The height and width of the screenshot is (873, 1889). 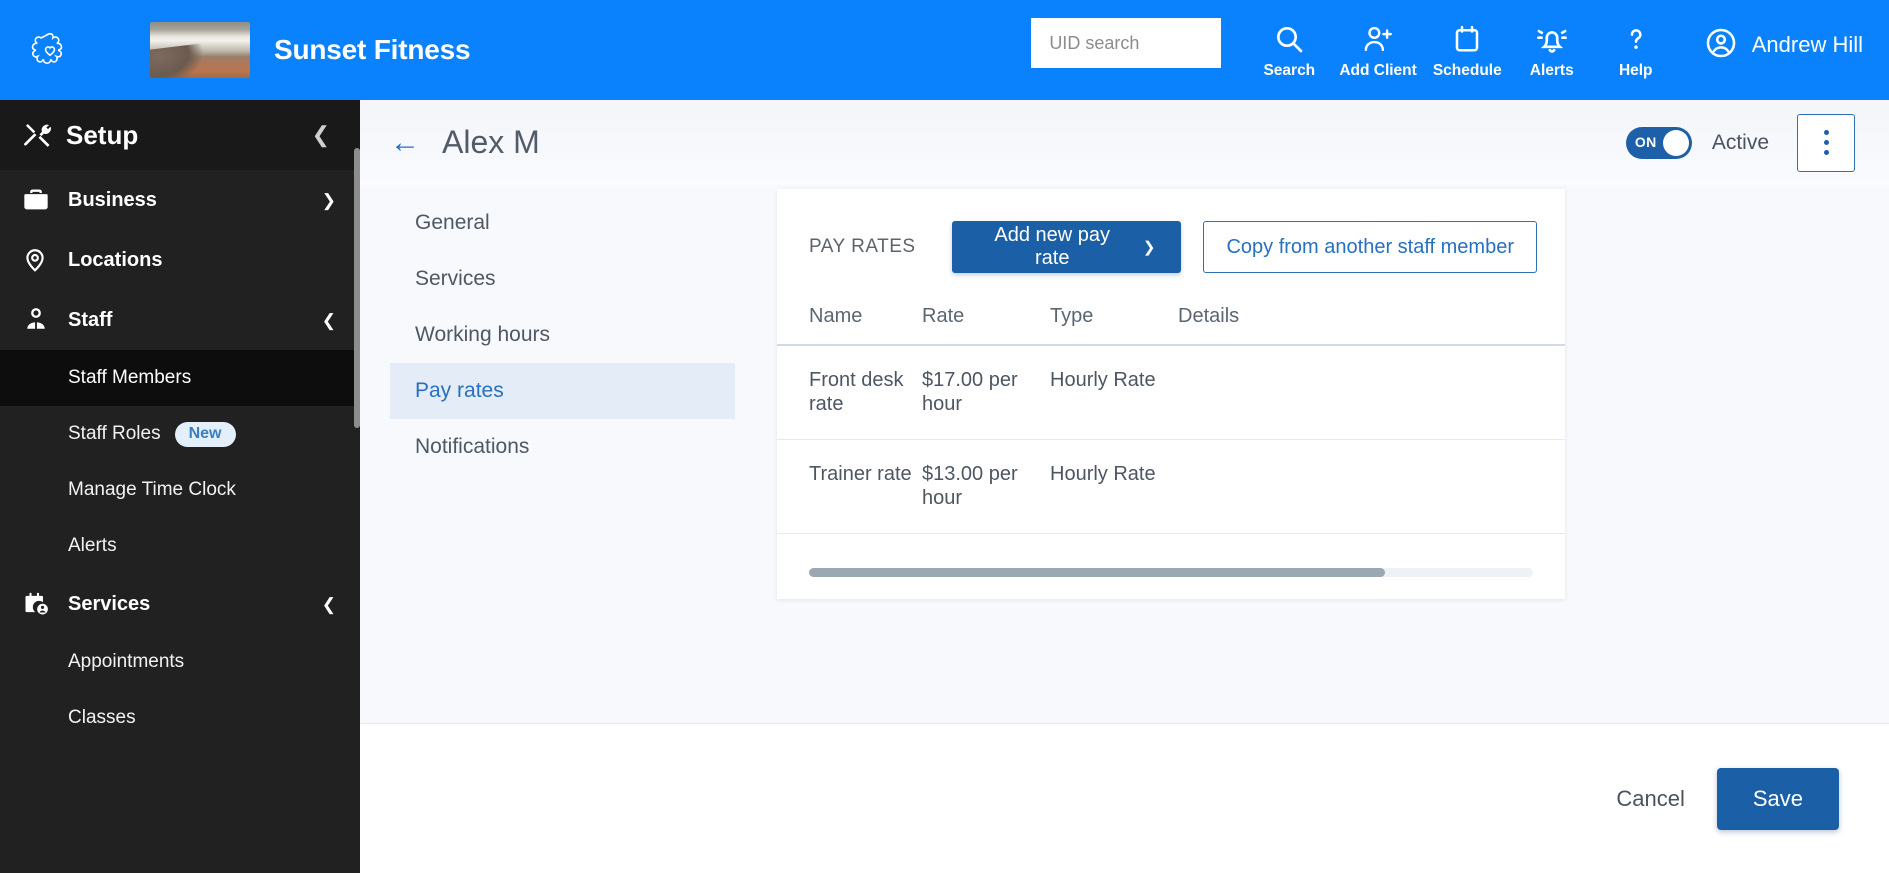 I want to click on arrow-left-icon: ←, so click(x=405, y=142).